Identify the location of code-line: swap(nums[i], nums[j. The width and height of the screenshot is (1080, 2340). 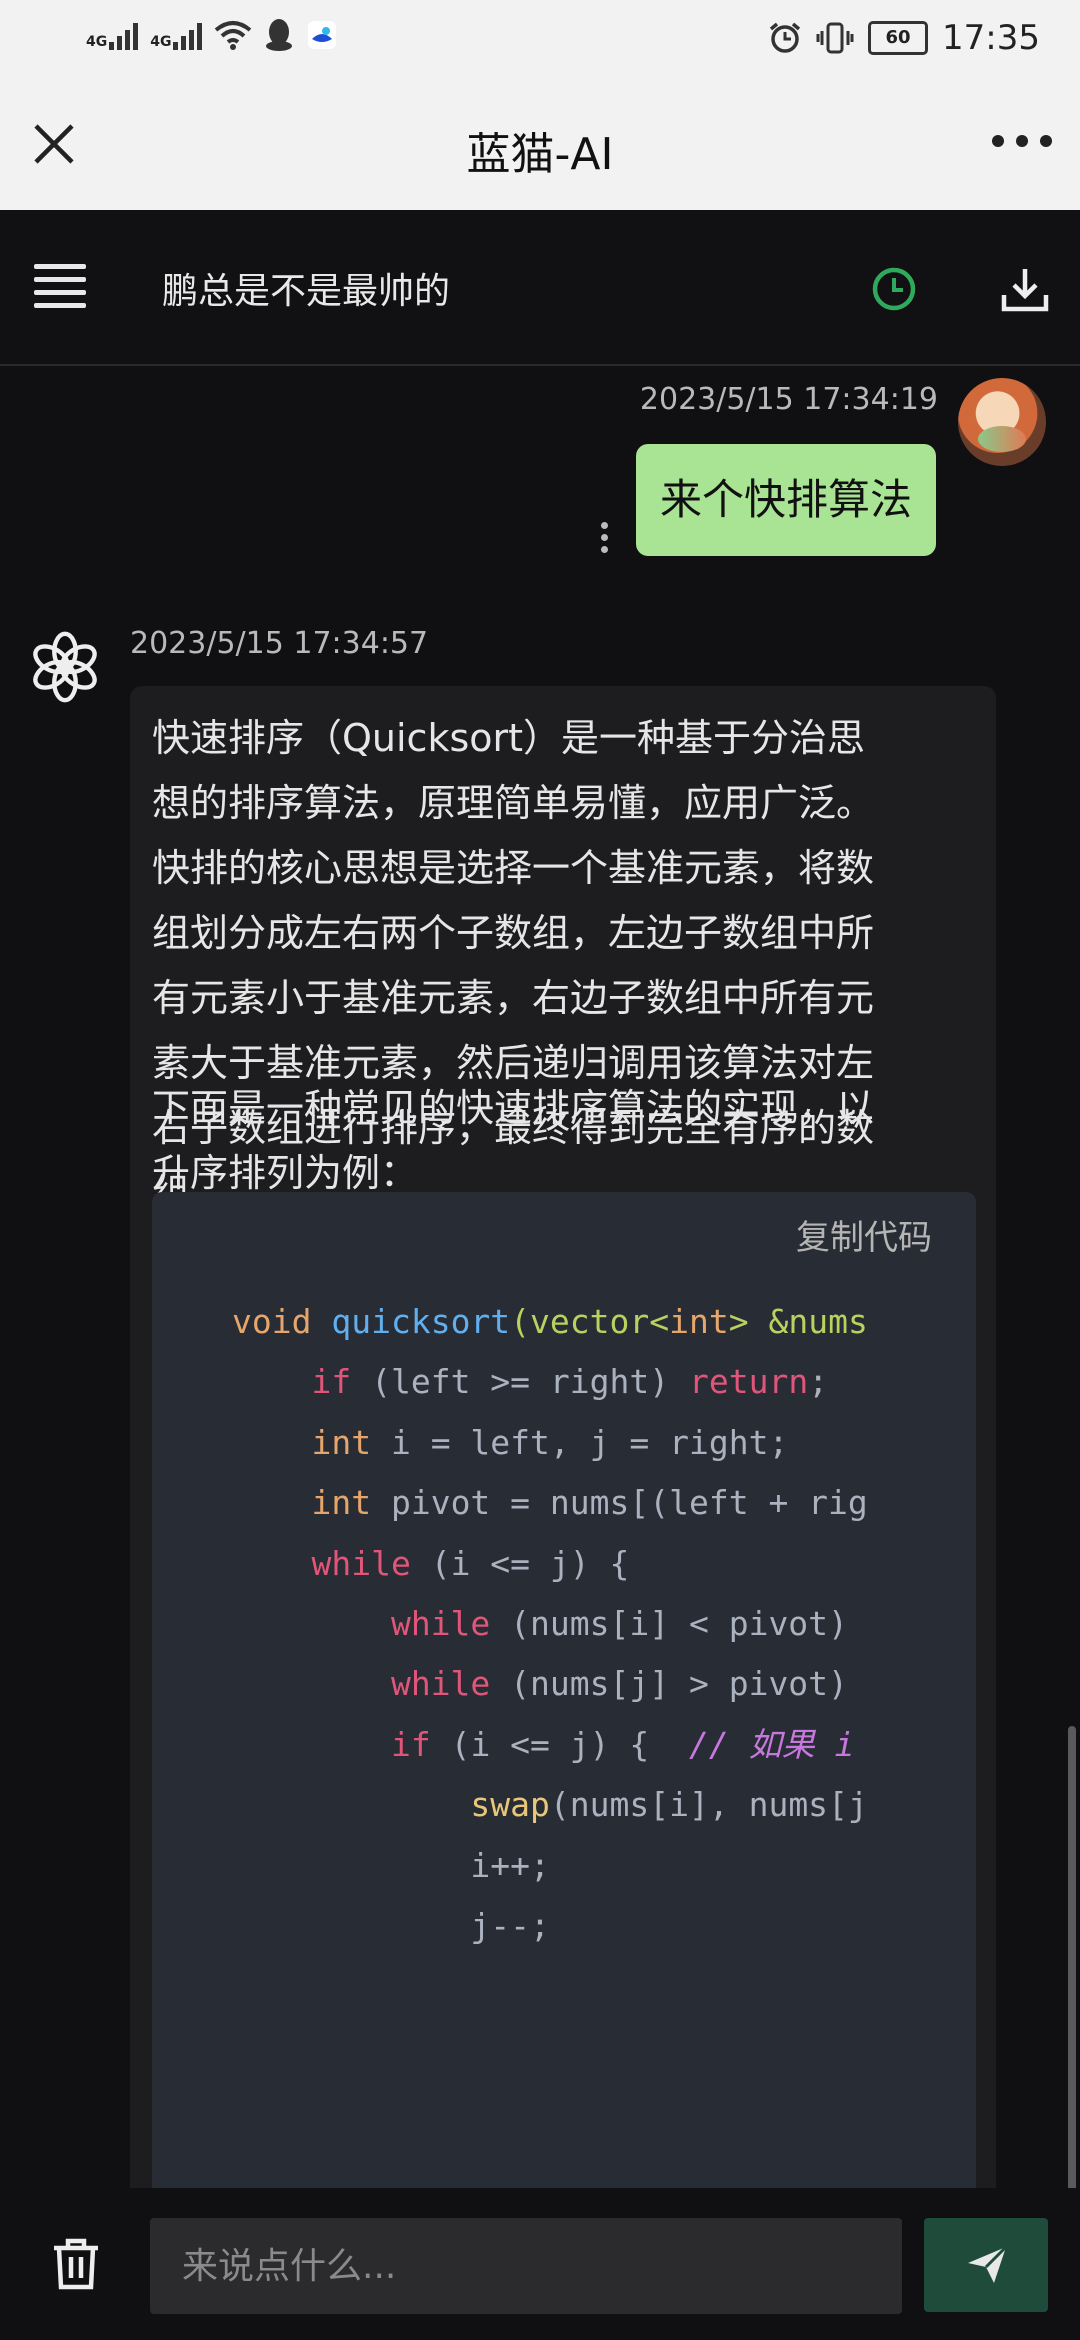
(669, 1805).